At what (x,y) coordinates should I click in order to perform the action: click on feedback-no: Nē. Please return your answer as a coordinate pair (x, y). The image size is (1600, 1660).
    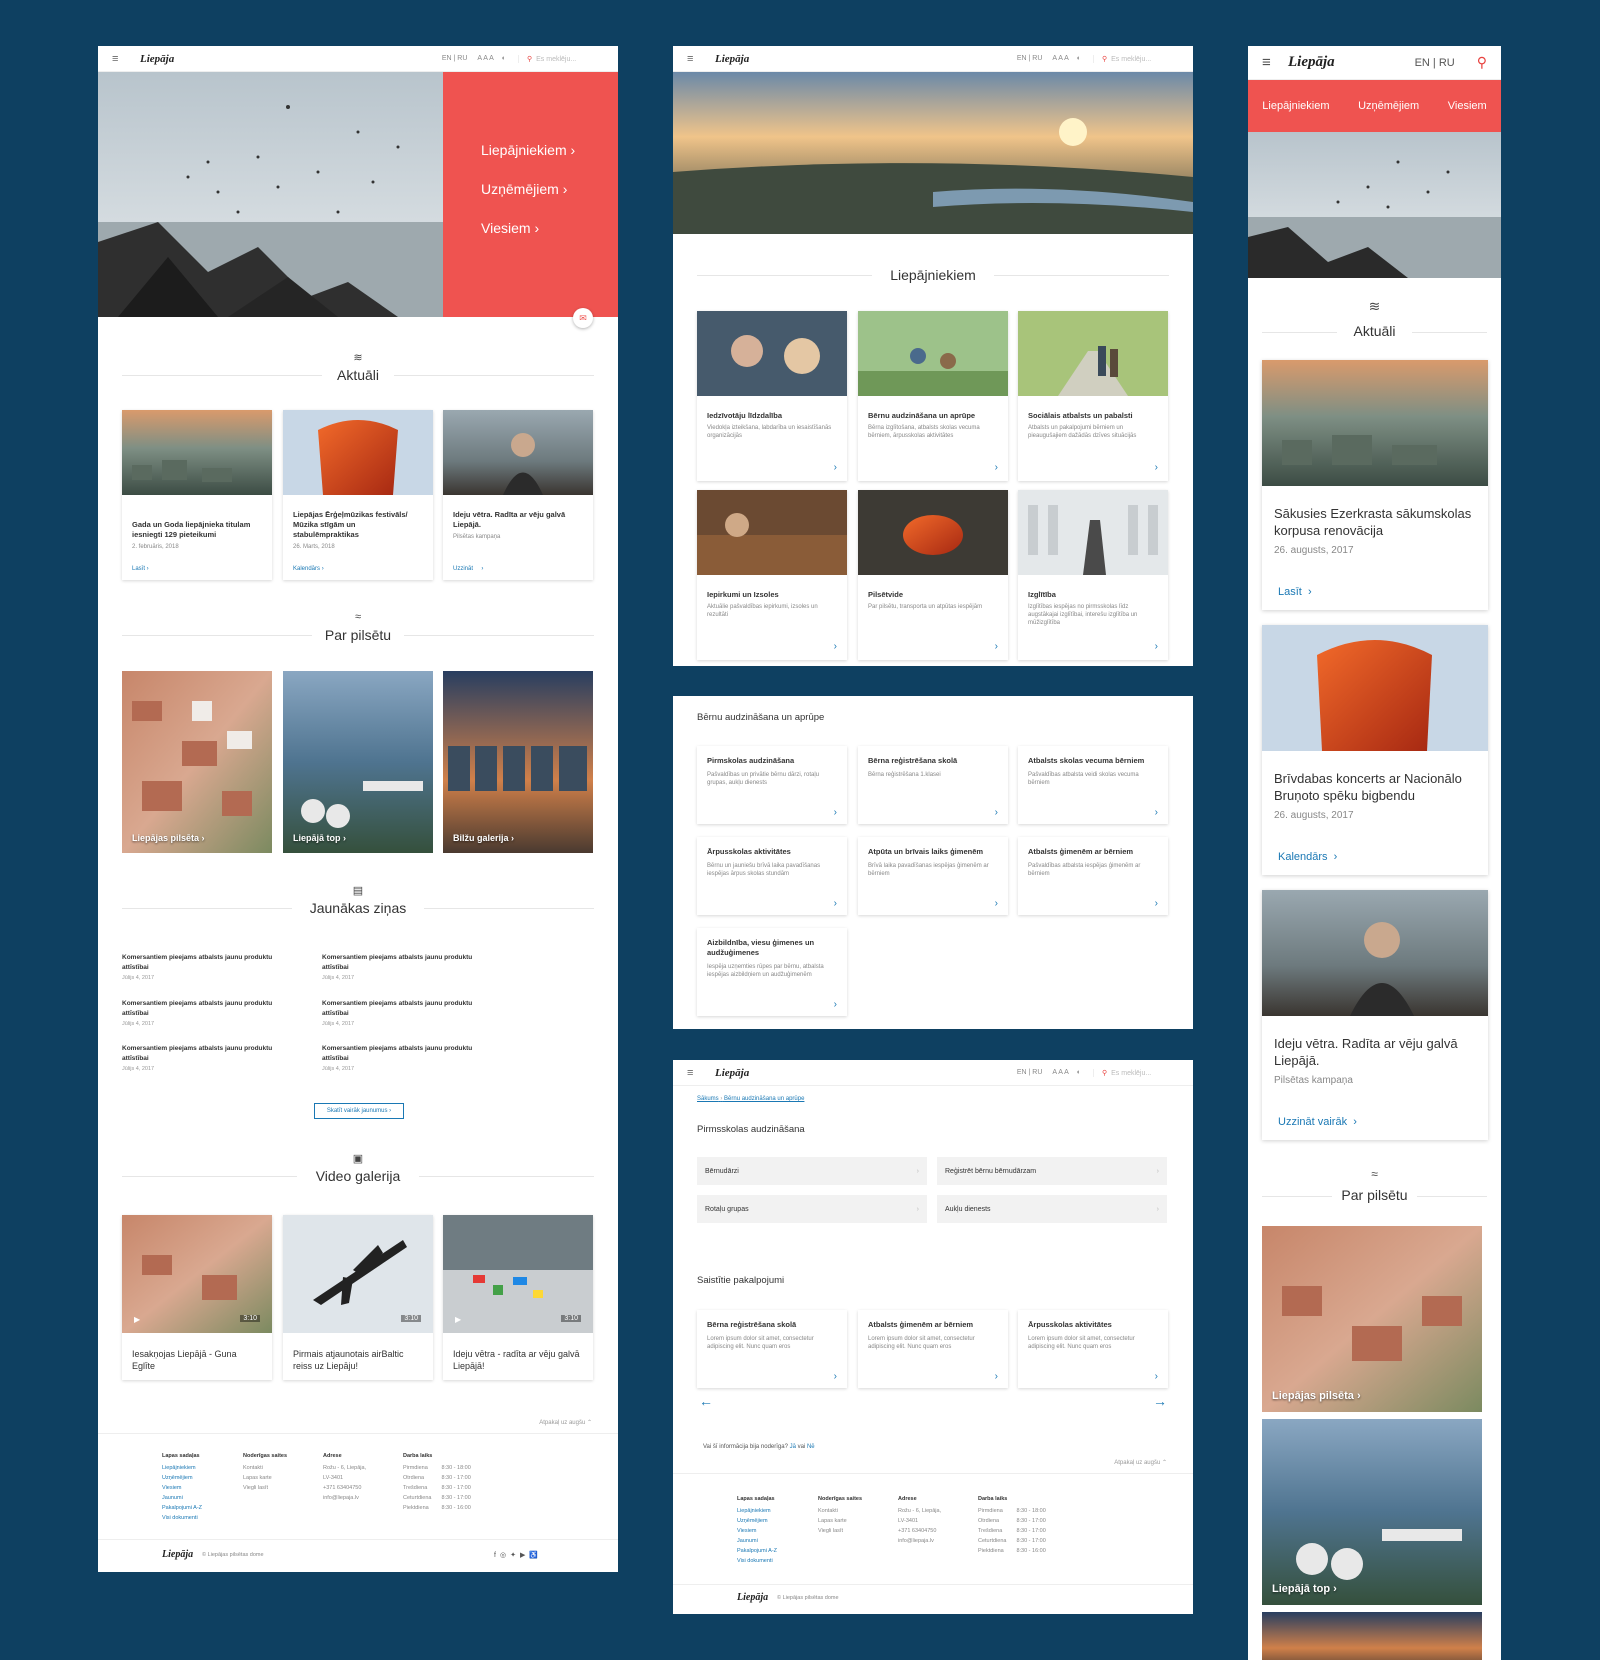
    Looking at the image, I should click on (811, 1447).